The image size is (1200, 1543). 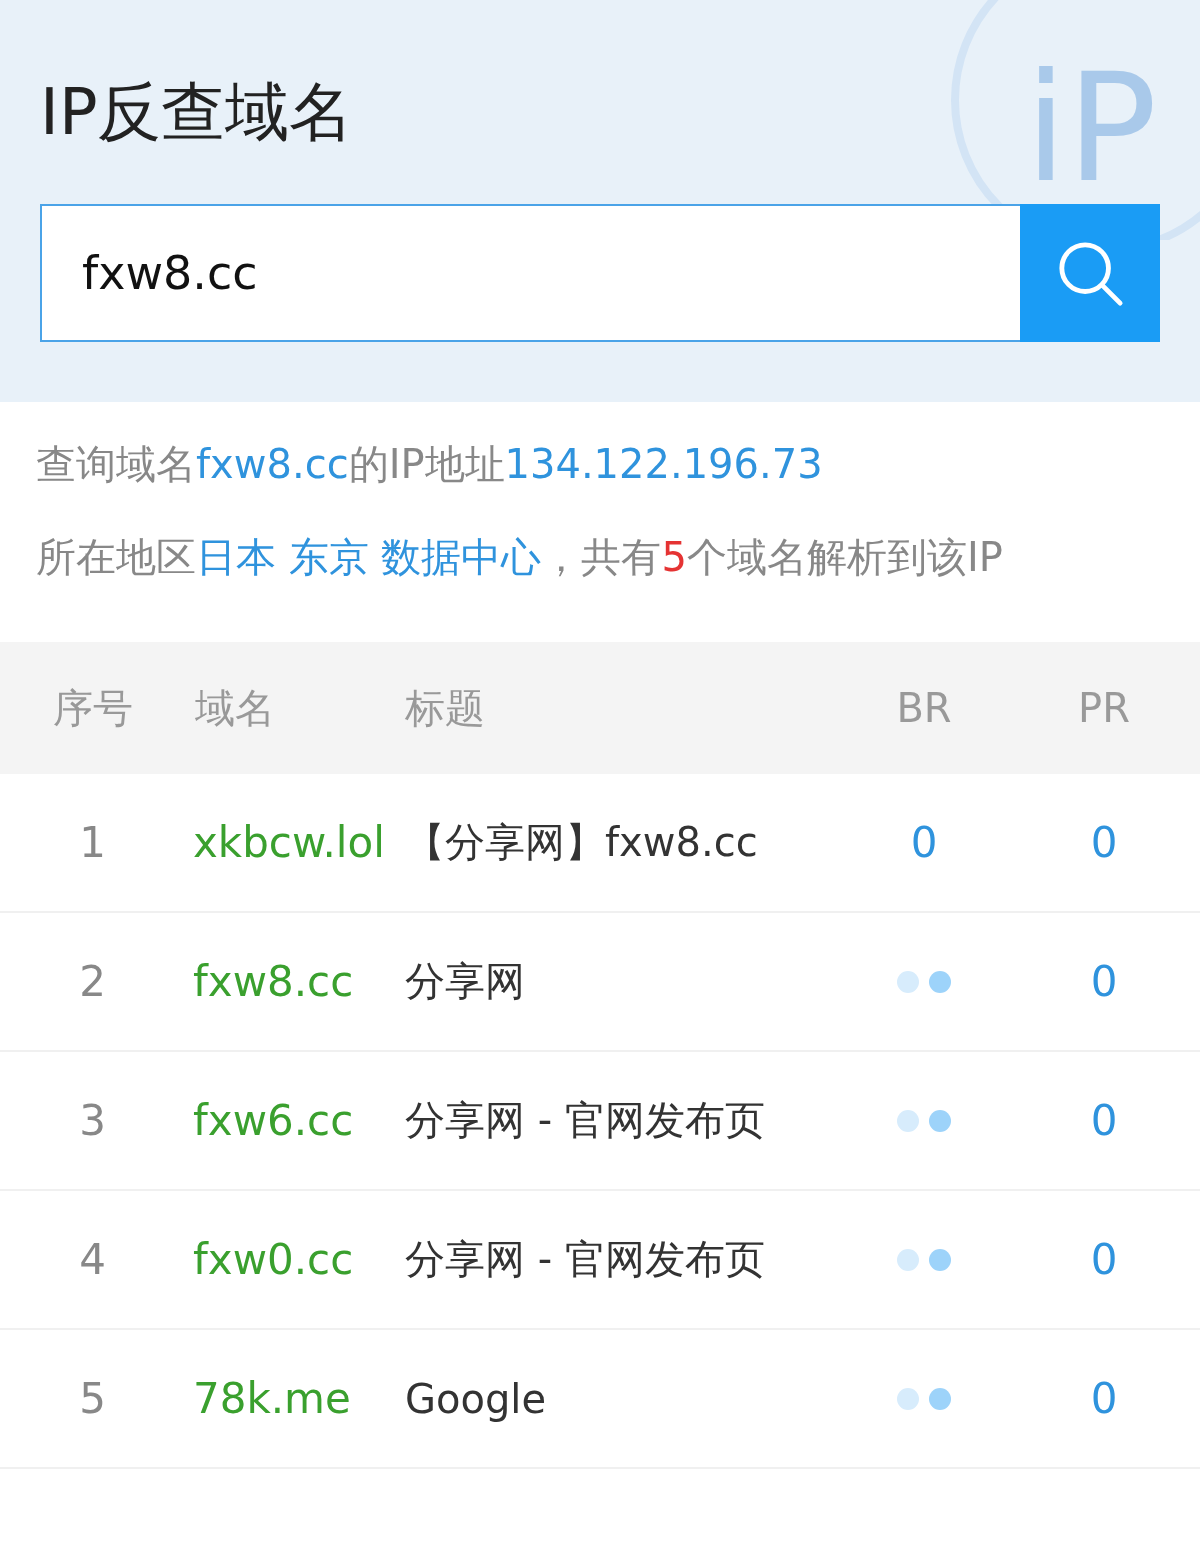 I want to click on search-button, so click(x=1090, y=273).